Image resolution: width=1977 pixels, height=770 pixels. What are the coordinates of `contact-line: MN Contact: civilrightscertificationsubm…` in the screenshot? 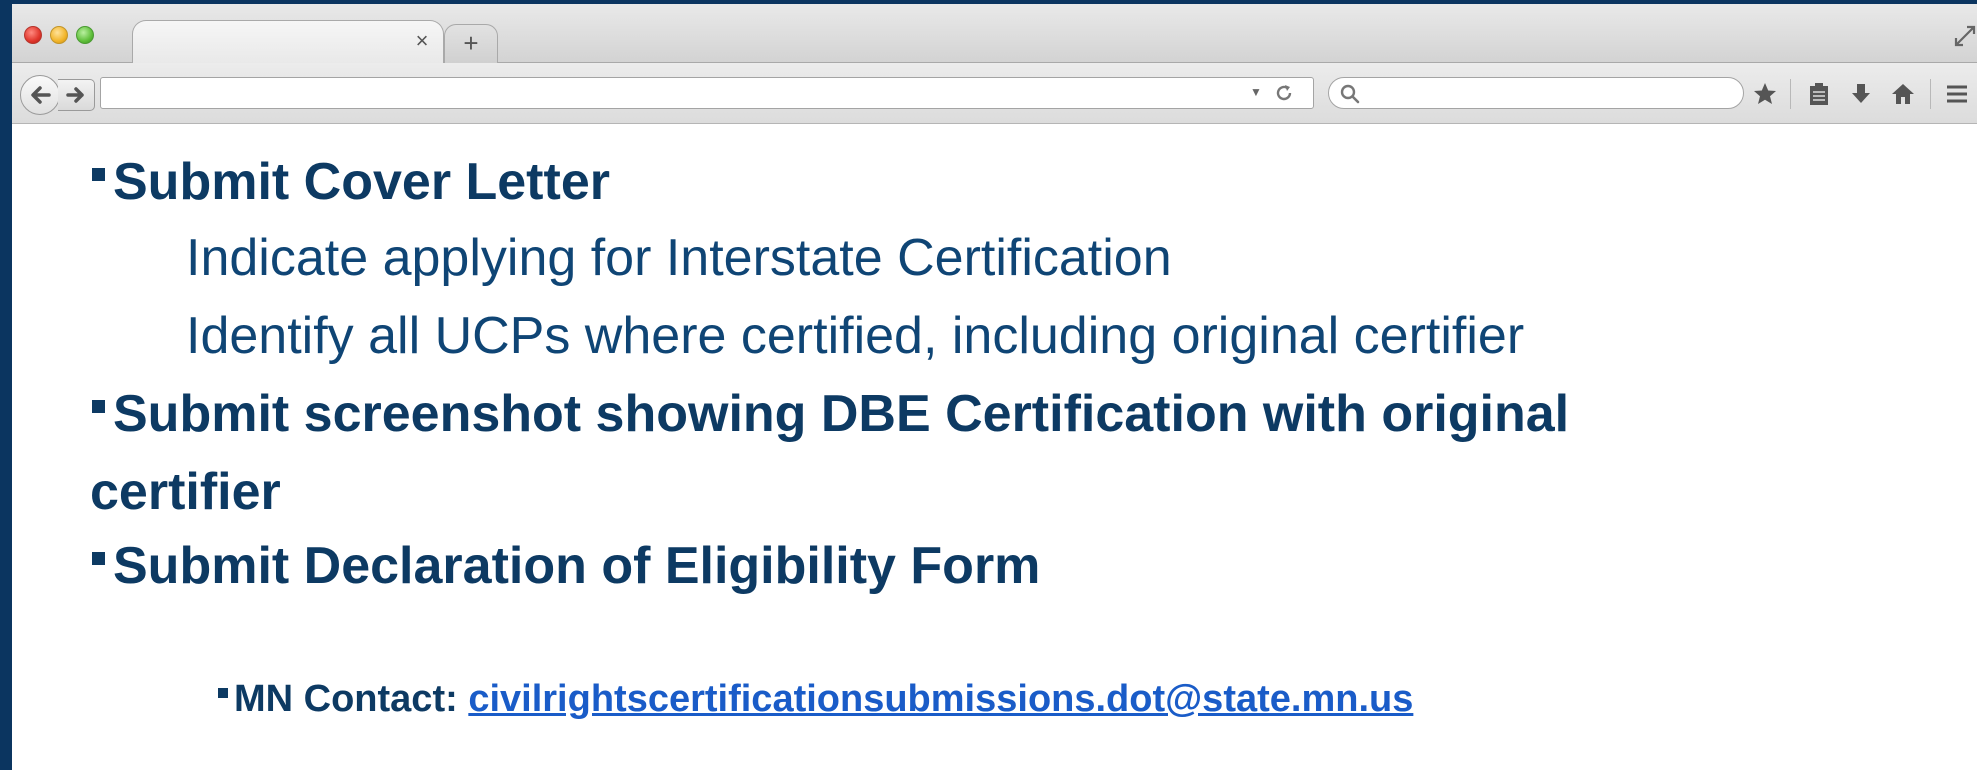 It's located at (815, 699).